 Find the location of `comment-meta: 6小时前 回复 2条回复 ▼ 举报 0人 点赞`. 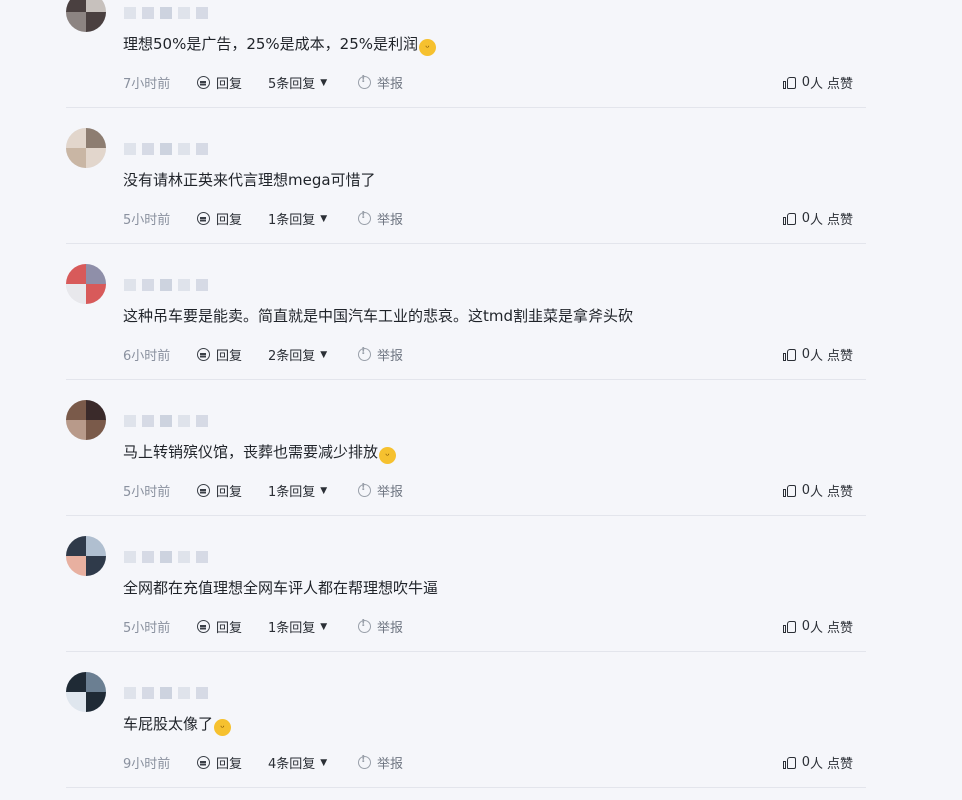

comment-meta: 6小时前 回复 2条回复 ▼ 举报 0人 点赞 is located at coordinates (488, 354).